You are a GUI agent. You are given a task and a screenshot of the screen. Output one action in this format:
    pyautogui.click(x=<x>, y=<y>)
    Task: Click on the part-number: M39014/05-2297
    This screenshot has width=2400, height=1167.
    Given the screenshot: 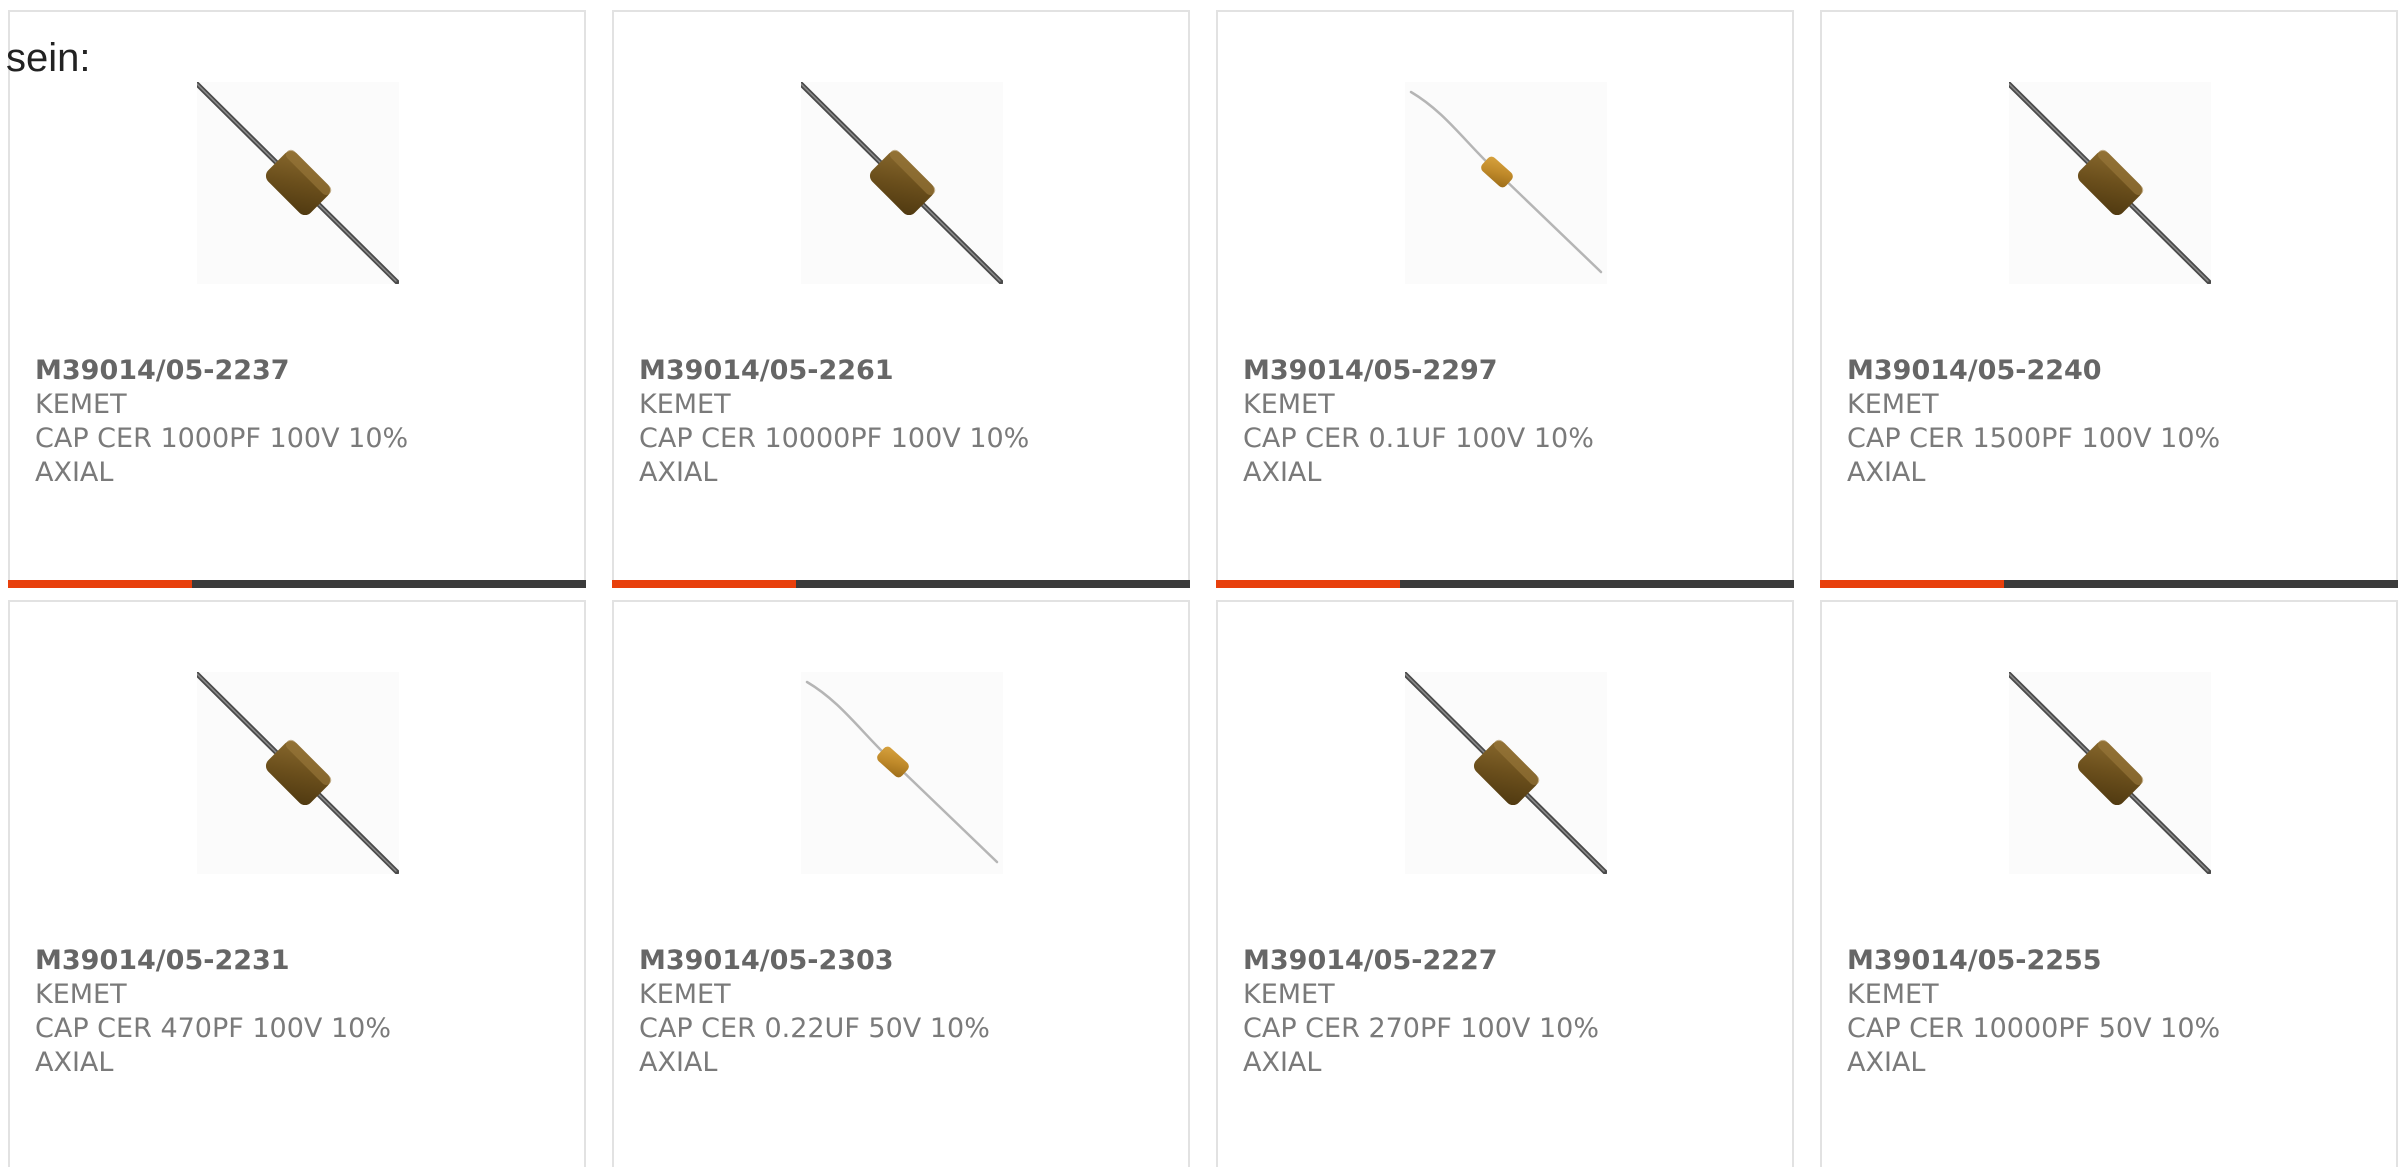 What is the action you would take?
    pyautogui.click(x=1458, y=371)
    